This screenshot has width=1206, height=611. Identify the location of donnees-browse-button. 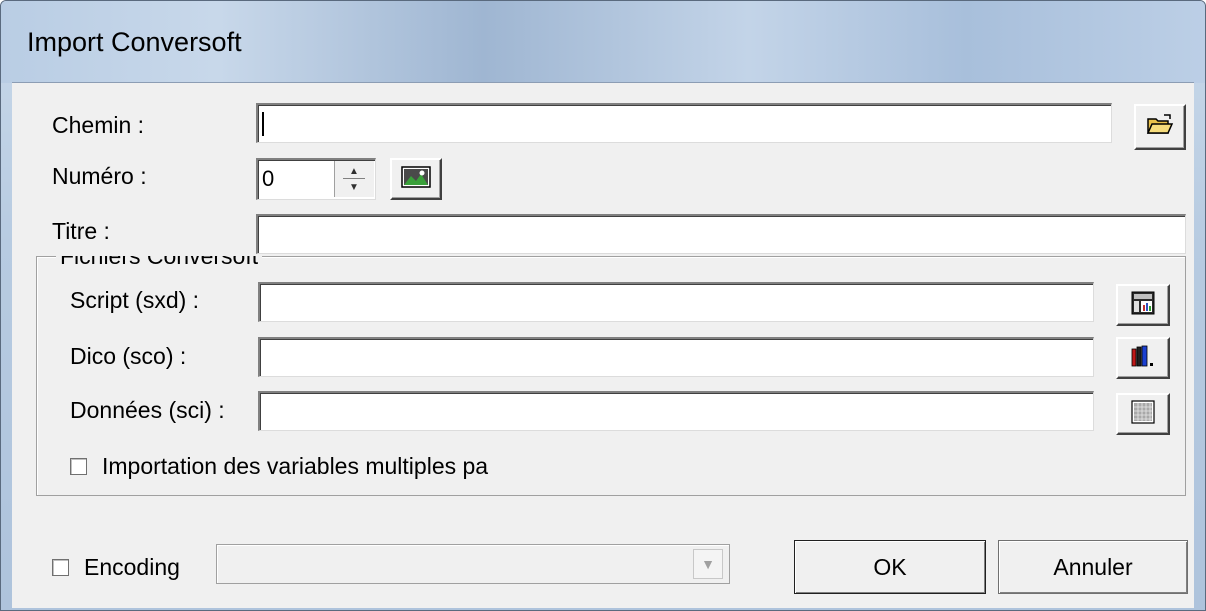
(1143, 414).